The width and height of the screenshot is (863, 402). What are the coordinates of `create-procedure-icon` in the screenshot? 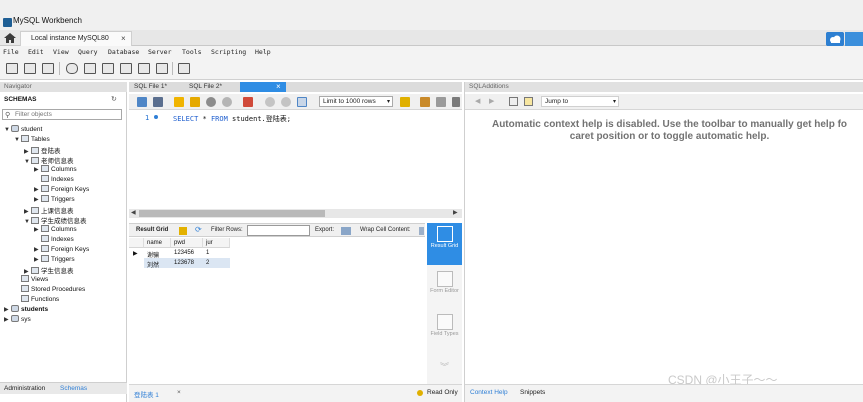 It's located at (126, 68).